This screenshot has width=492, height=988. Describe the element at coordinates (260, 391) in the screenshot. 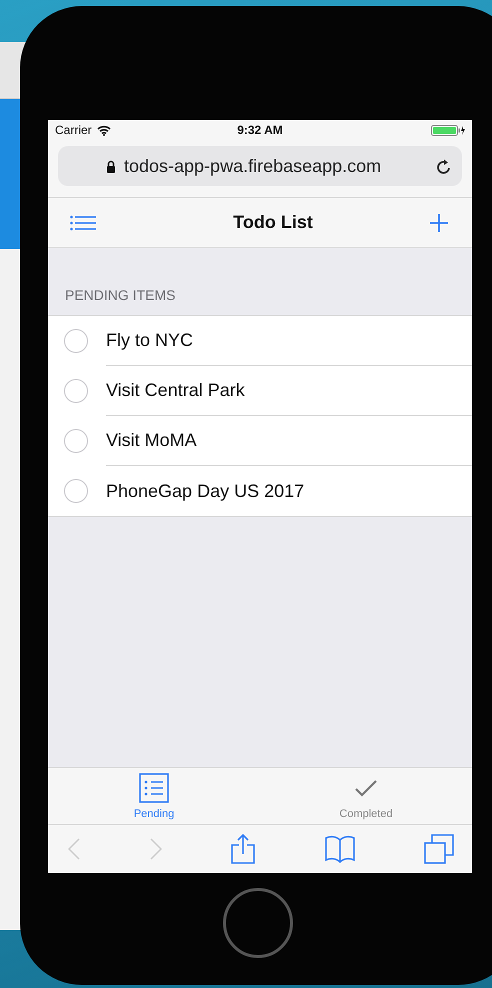

I see `todo-item: Visit Central Park` at that location.